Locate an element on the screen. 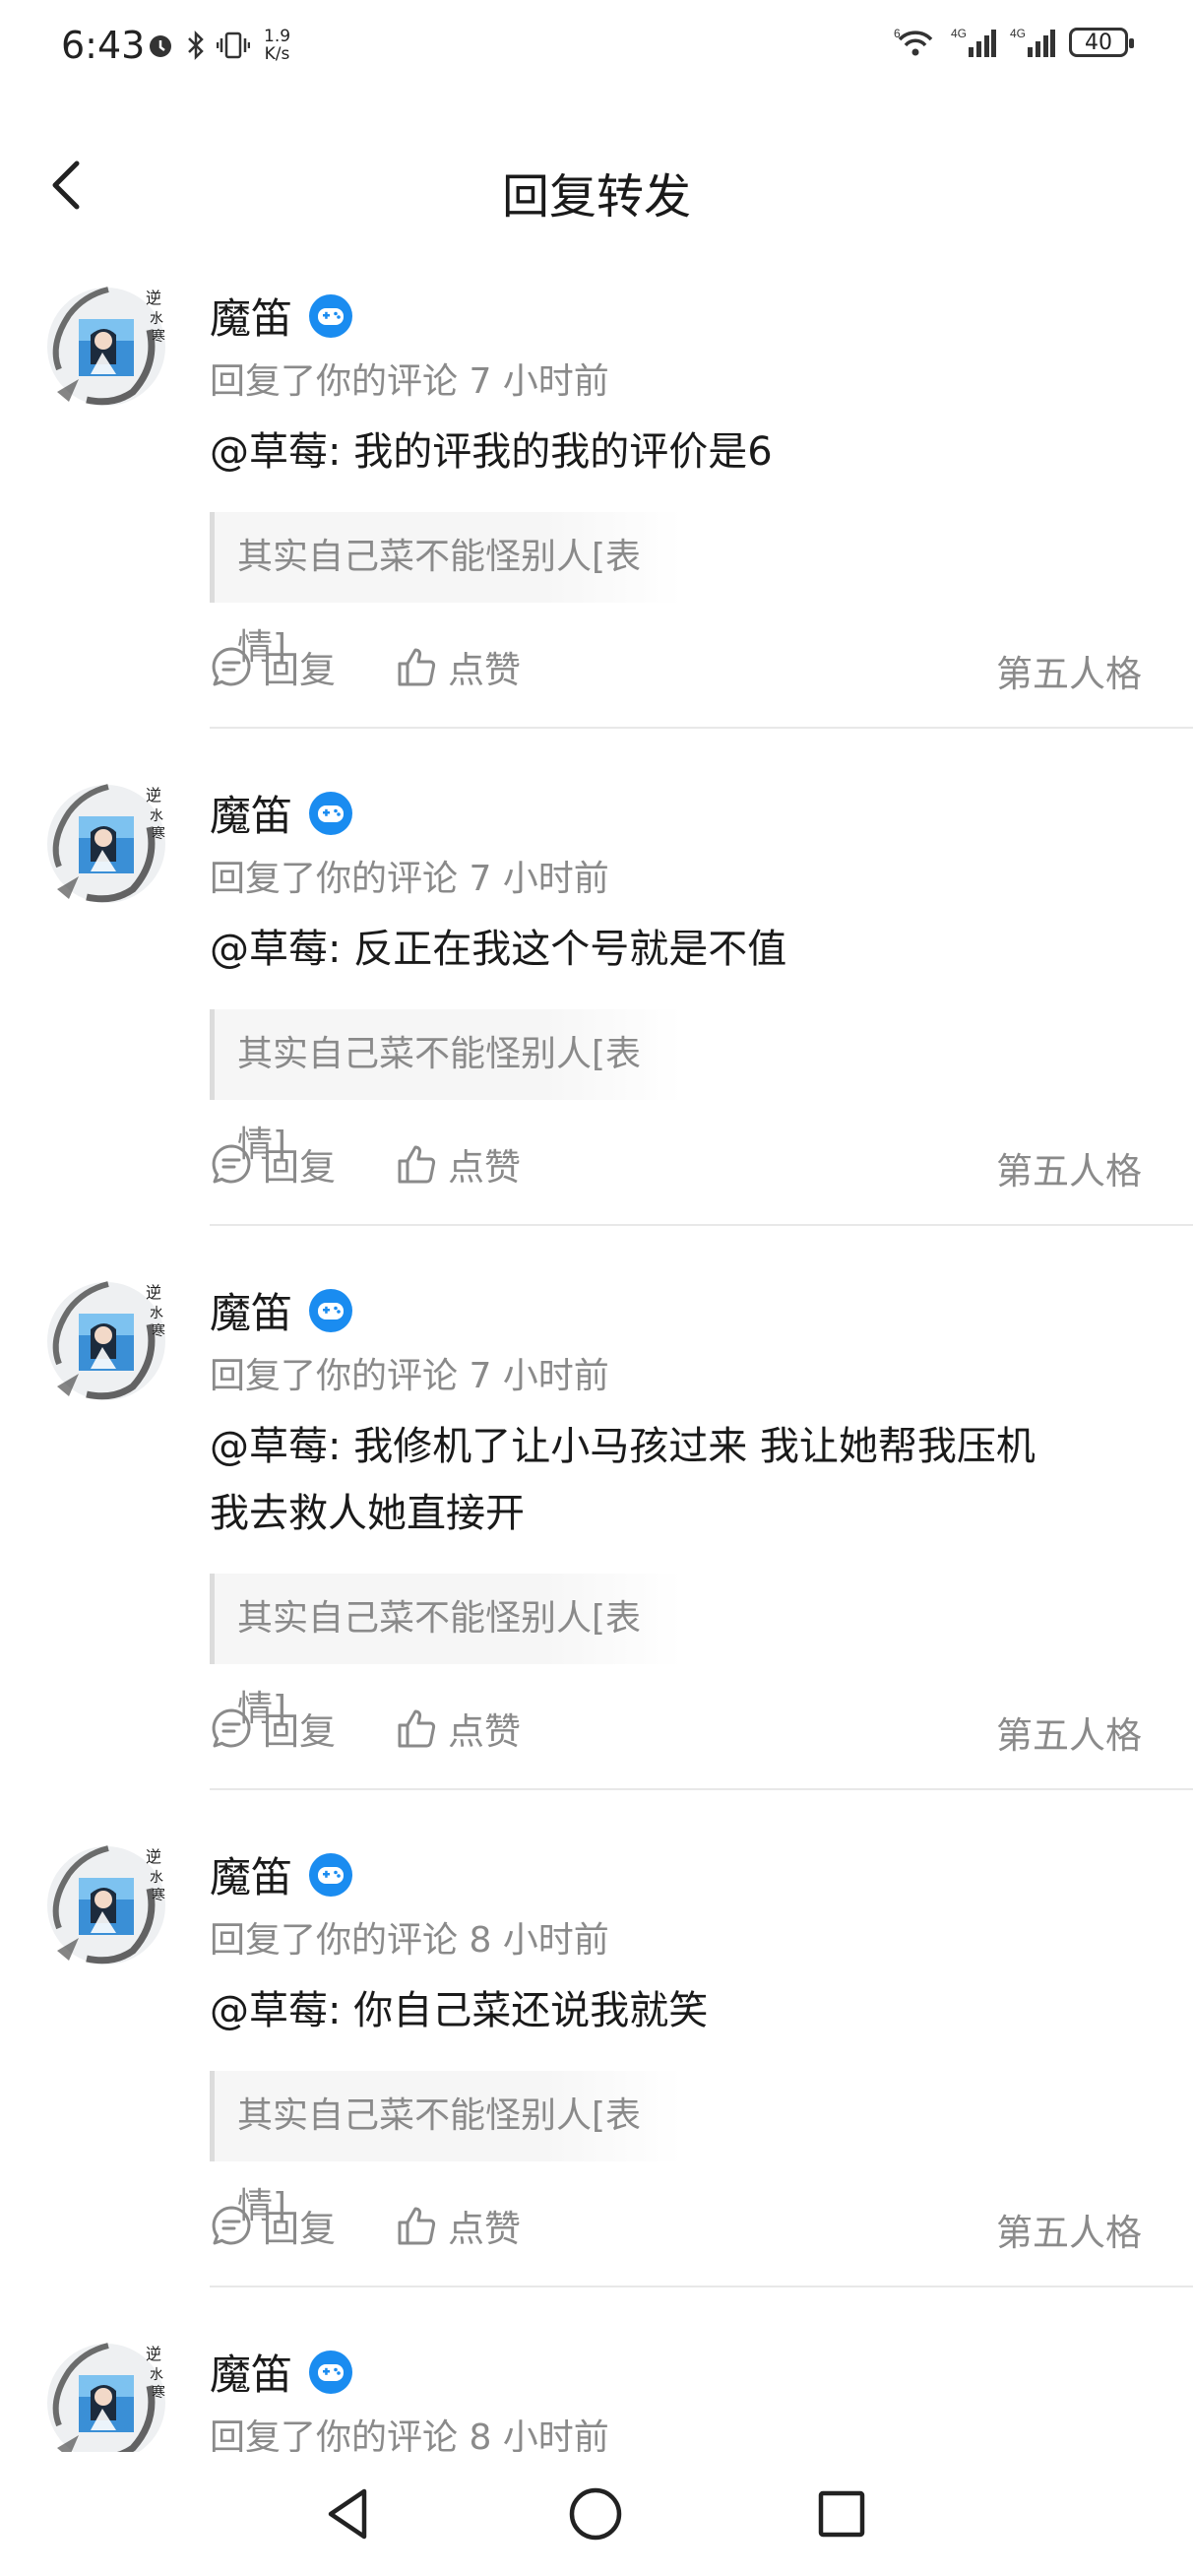 This screenshot has width=1193, height=2576. comment-line: 我去救人她直接开 is located at coordinates (367, 1513).